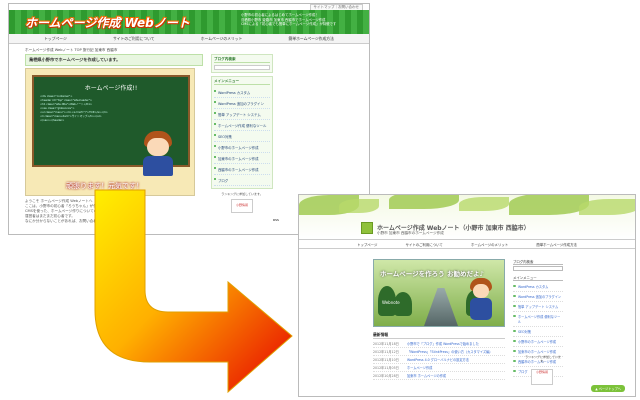 This screenshot has height=400, width=640. I want to click on post-date: 2012年11月10日, so click(386, 360).